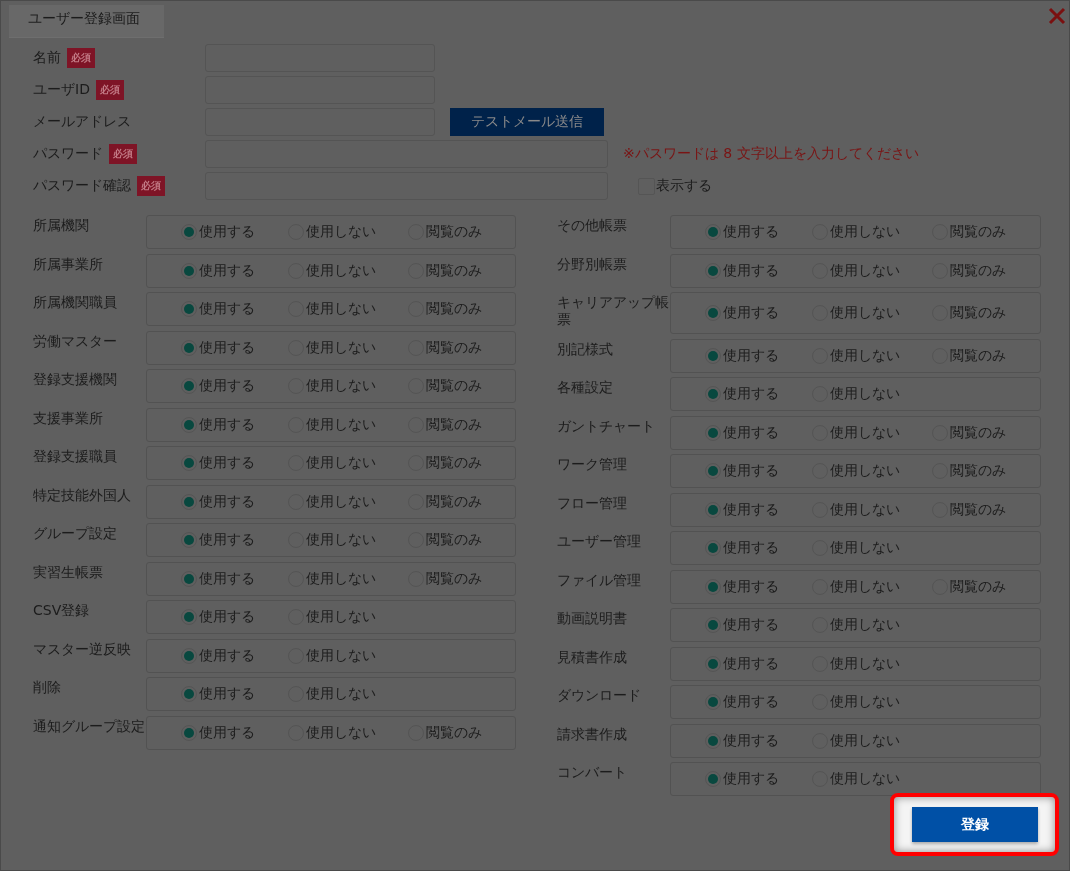 The width and height of the screenshot is (1070, 871). I want to click on permission-label: 労働マスター, so click(75, 341).